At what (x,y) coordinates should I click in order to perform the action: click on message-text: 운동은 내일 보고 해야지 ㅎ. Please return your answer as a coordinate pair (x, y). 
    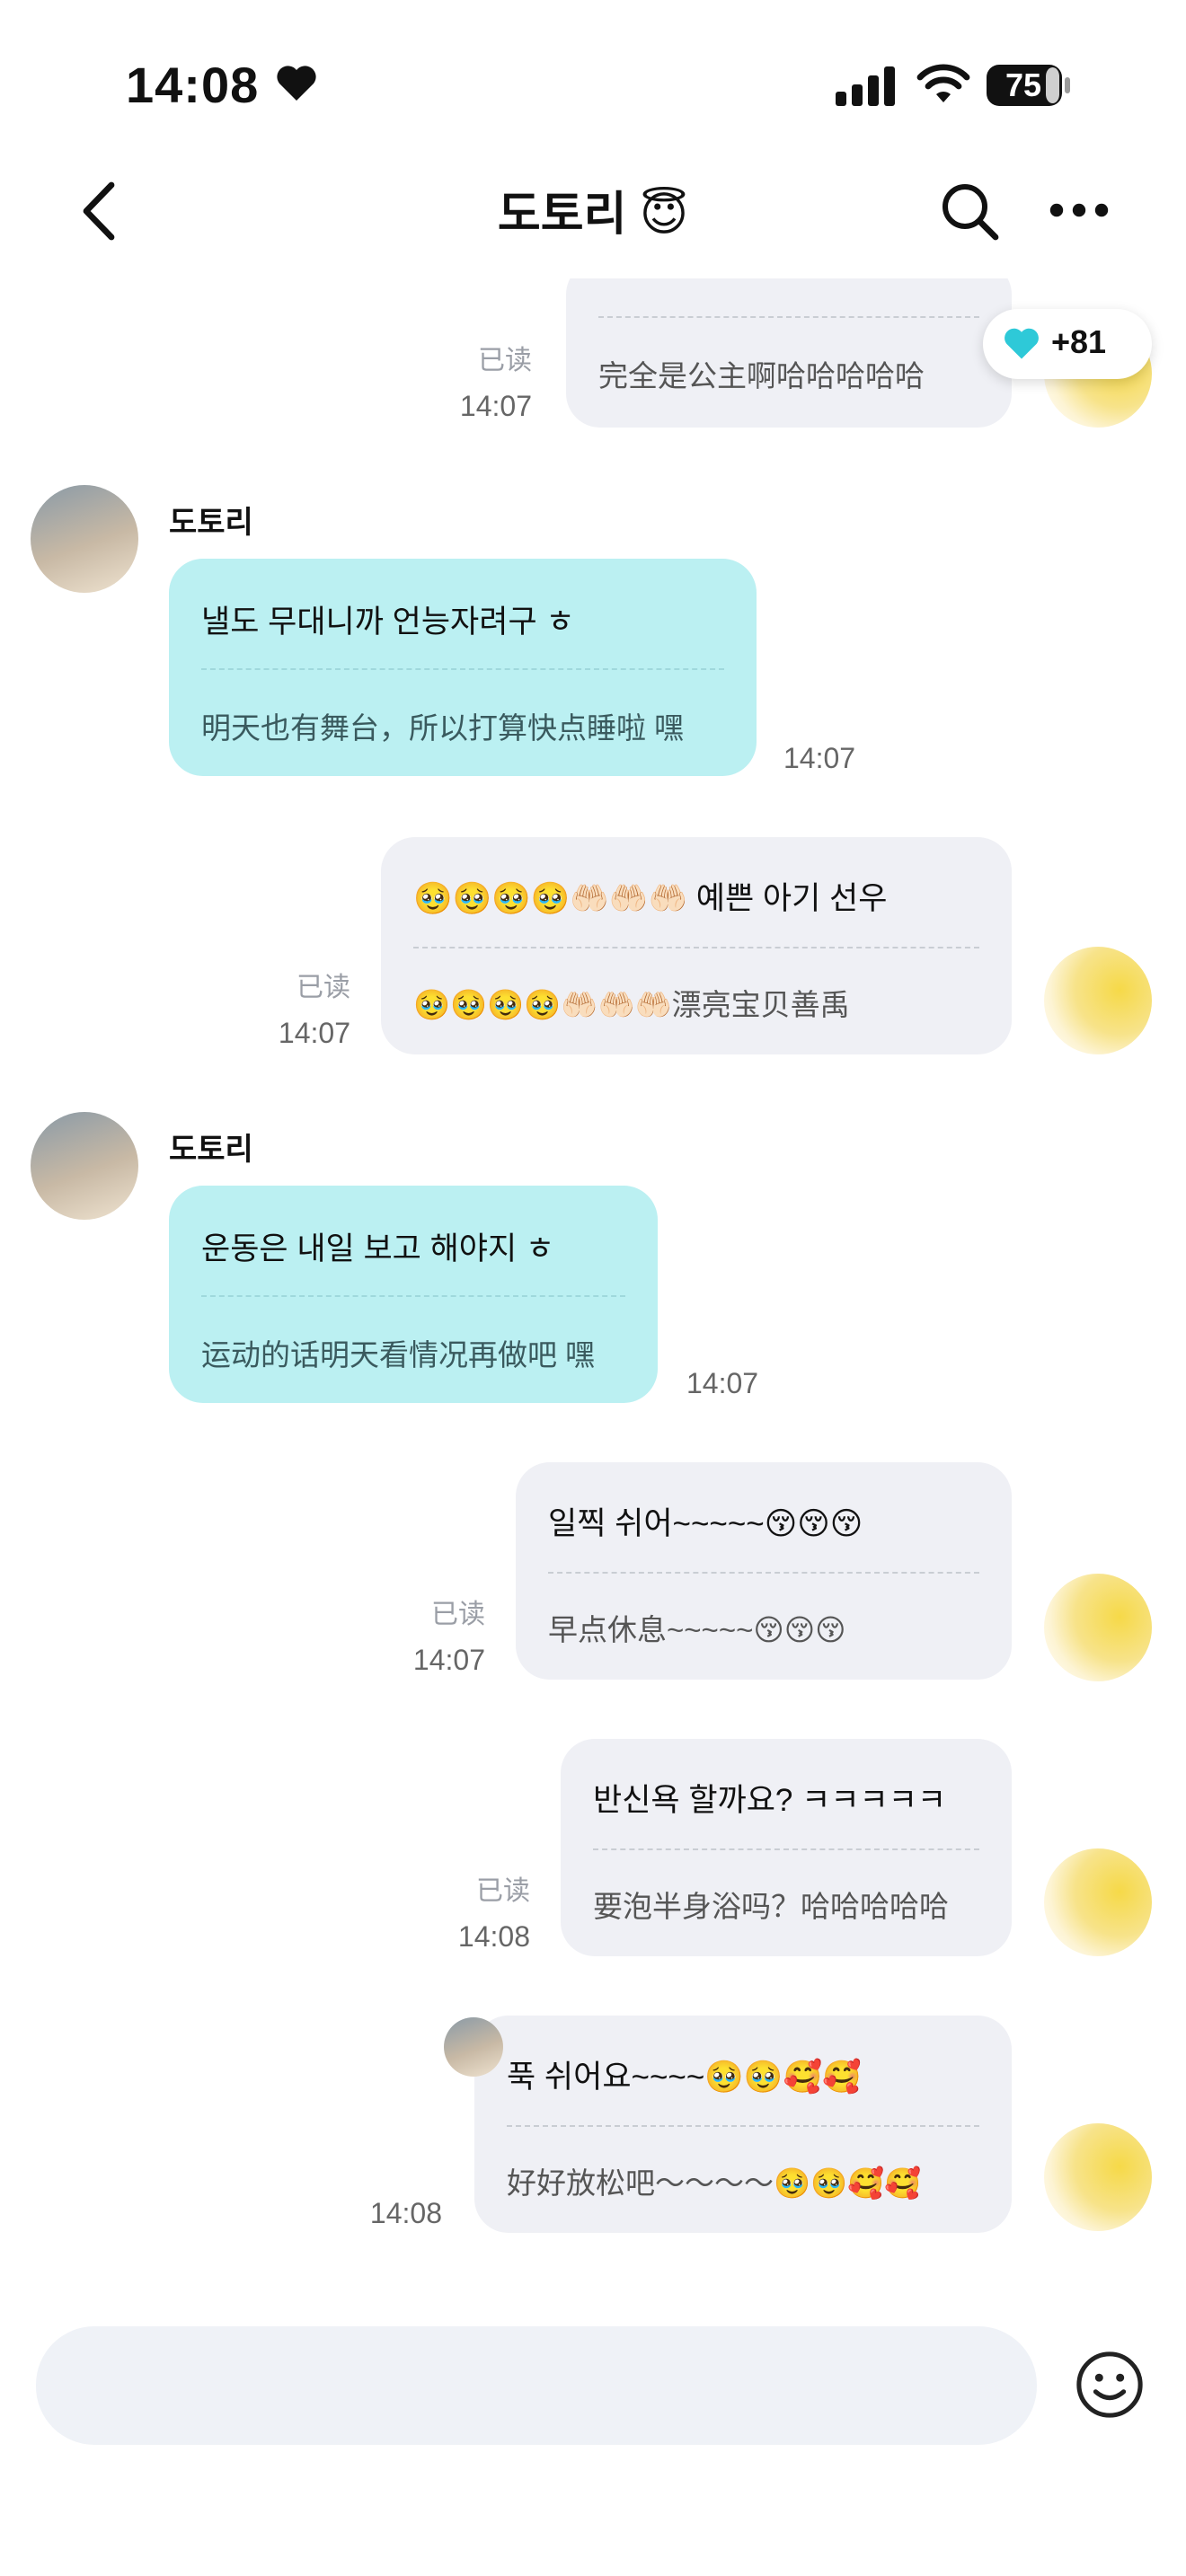
    Looking at the image, I should click on (378, 1248).